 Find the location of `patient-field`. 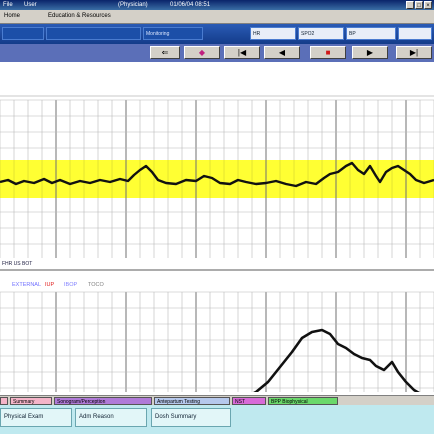

patient-field is located at coordinates (93, 33).